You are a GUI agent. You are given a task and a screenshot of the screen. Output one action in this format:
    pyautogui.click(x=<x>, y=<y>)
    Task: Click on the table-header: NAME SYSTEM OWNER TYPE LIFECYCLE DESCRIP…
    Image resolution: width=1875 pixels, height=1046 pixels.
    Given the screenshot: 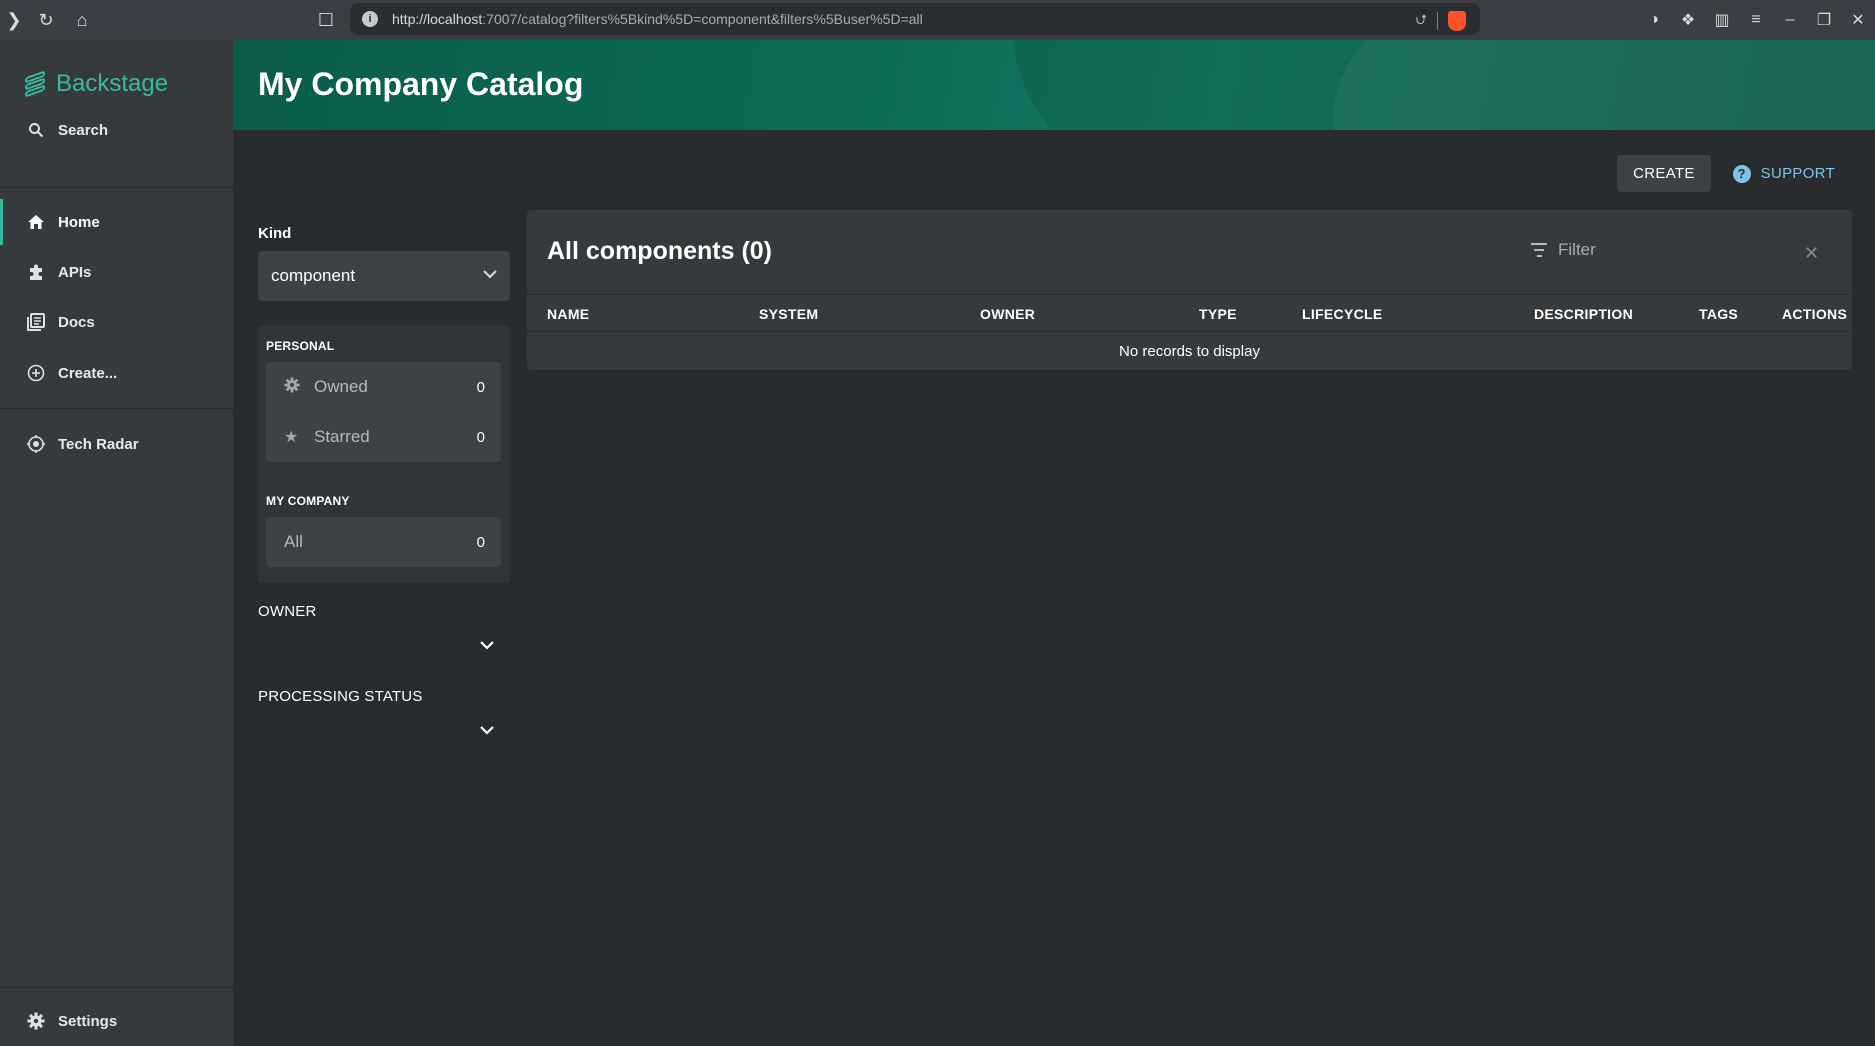 What is the action you would take?
    pyautogui.click(x=1189, y=313)
    